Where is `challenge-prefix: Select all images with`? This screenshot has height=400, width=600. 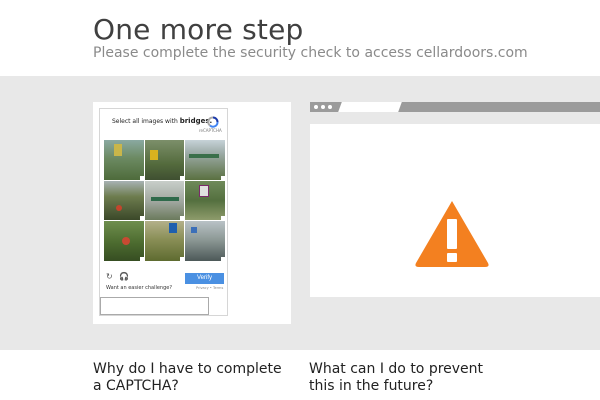 challenge-prefix: Select all images with is located at coordinates (145, 121).